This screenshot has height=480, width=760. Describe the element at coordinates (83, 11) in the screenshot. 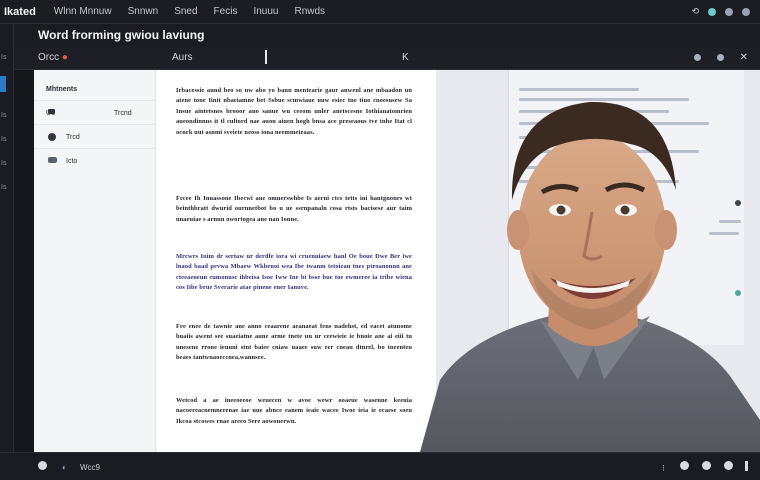

I see `menu-item-1: Wlnn Mnnuw` at that location.